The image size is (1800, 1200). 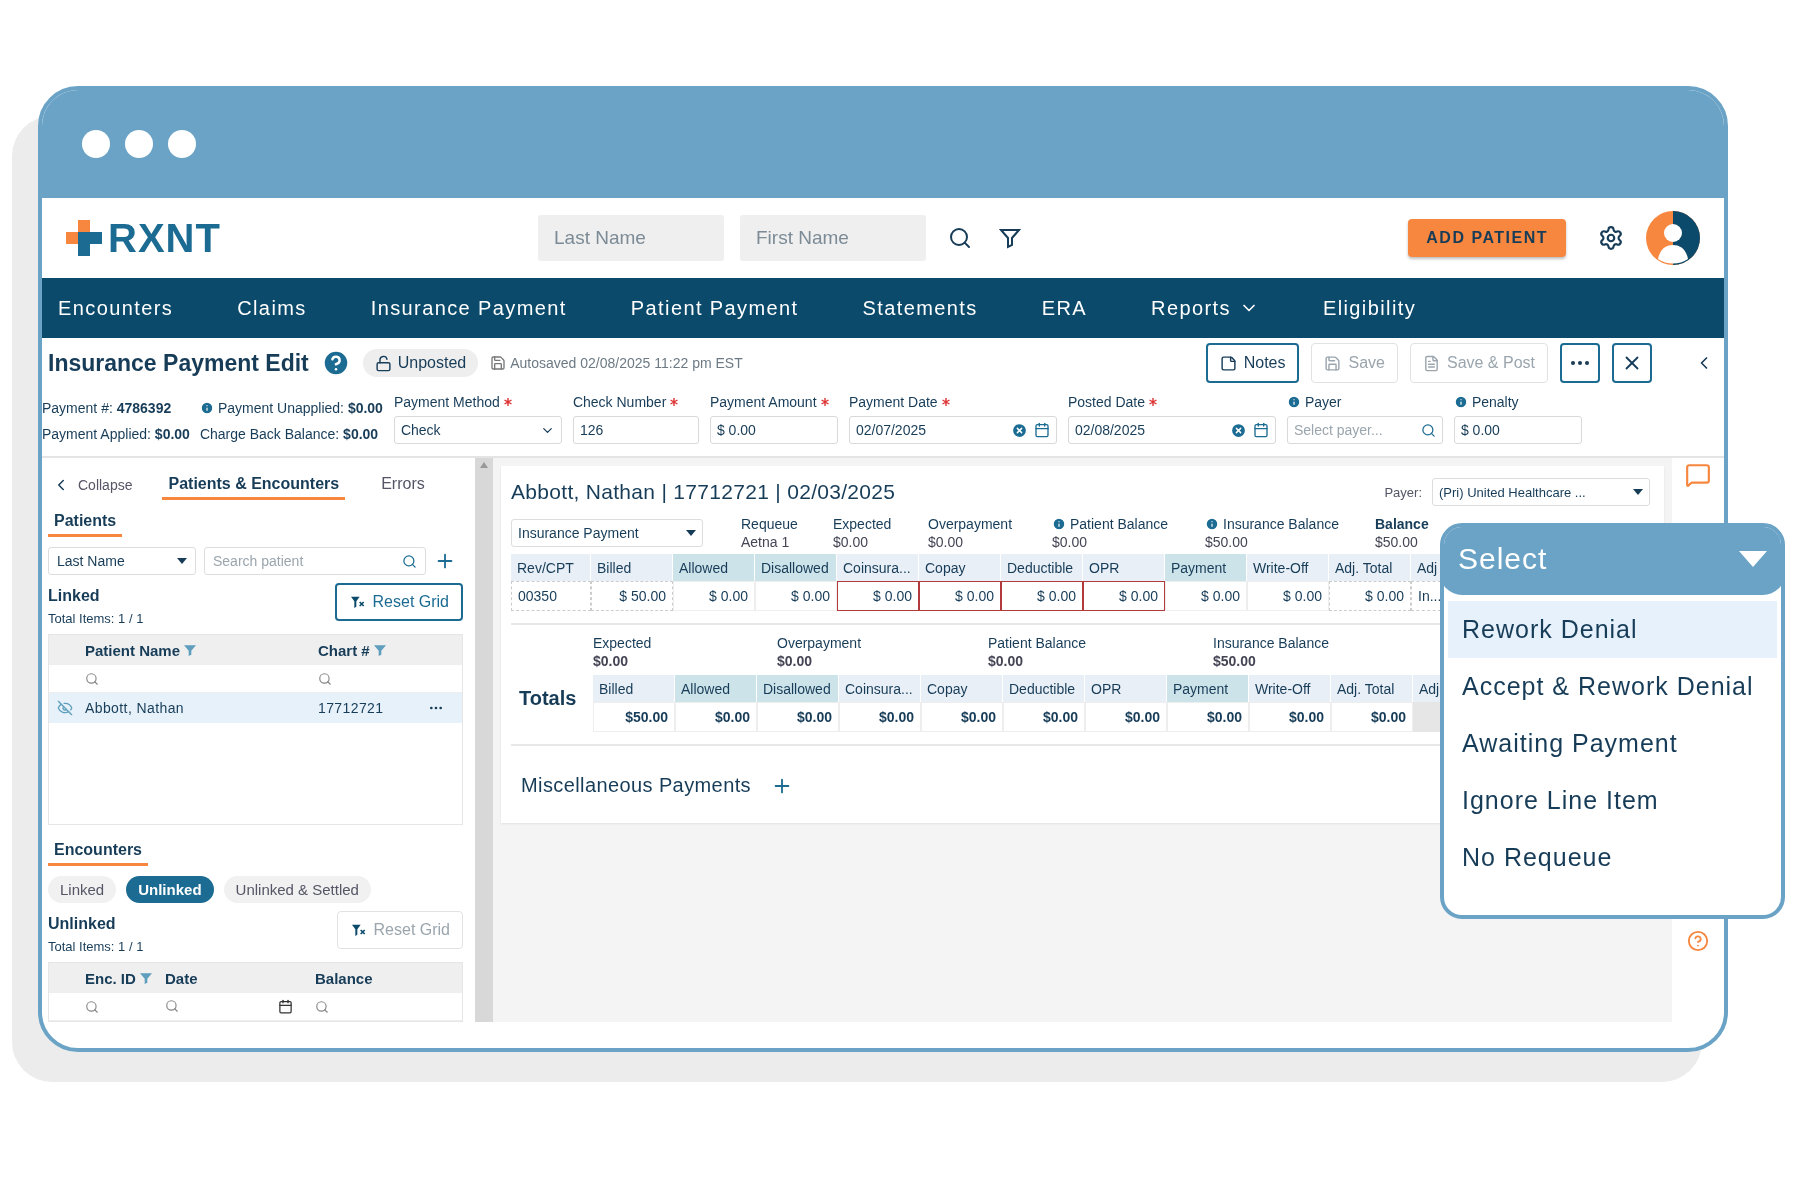 What do you see at coordinates (373, 650) in the screenshot?
I see `column-header: Chart #` at bounding box center [373, 650].